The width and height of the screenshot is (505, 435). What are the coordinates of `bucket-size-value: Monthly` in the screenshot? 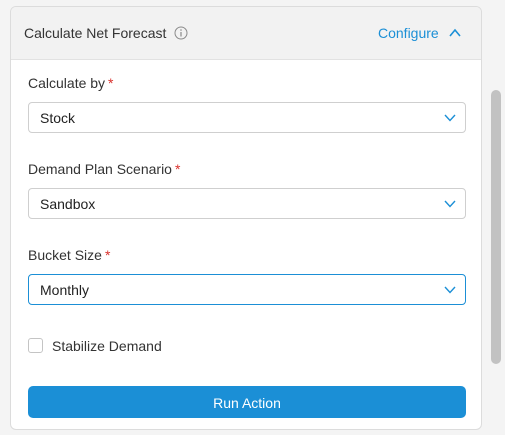 It's located at (65, 290).